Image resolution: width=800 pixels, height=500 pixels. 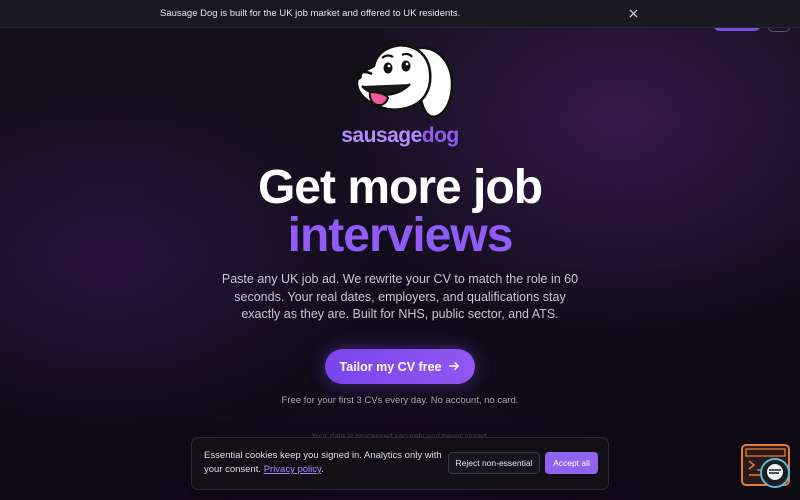 I want to click on chat-bubble-icon, so click(x=775, y=473).